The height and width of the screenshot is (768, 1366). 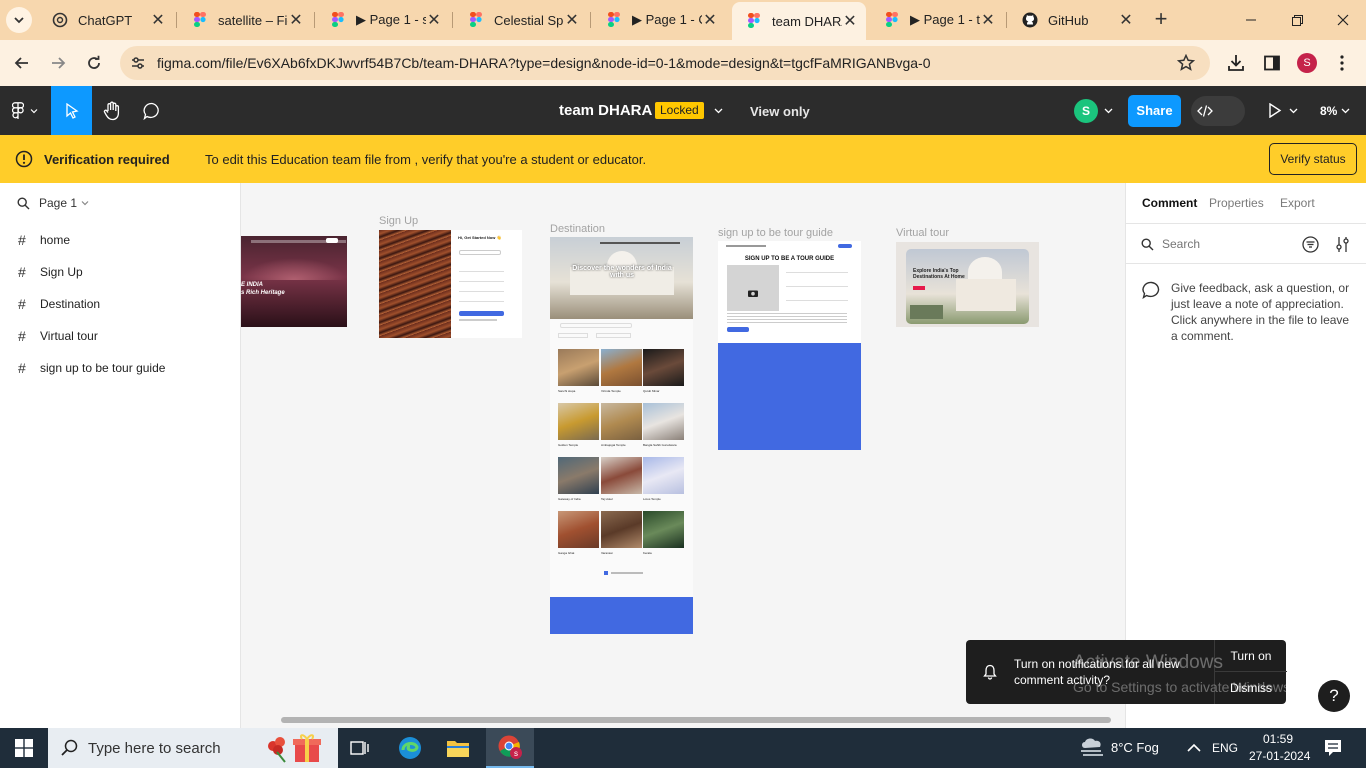 What do you see at coordinates (58, 336) in the screenshot?
I see `layer-item-virtual-tour: # Virtual tour` at bounding box center [58, 336].